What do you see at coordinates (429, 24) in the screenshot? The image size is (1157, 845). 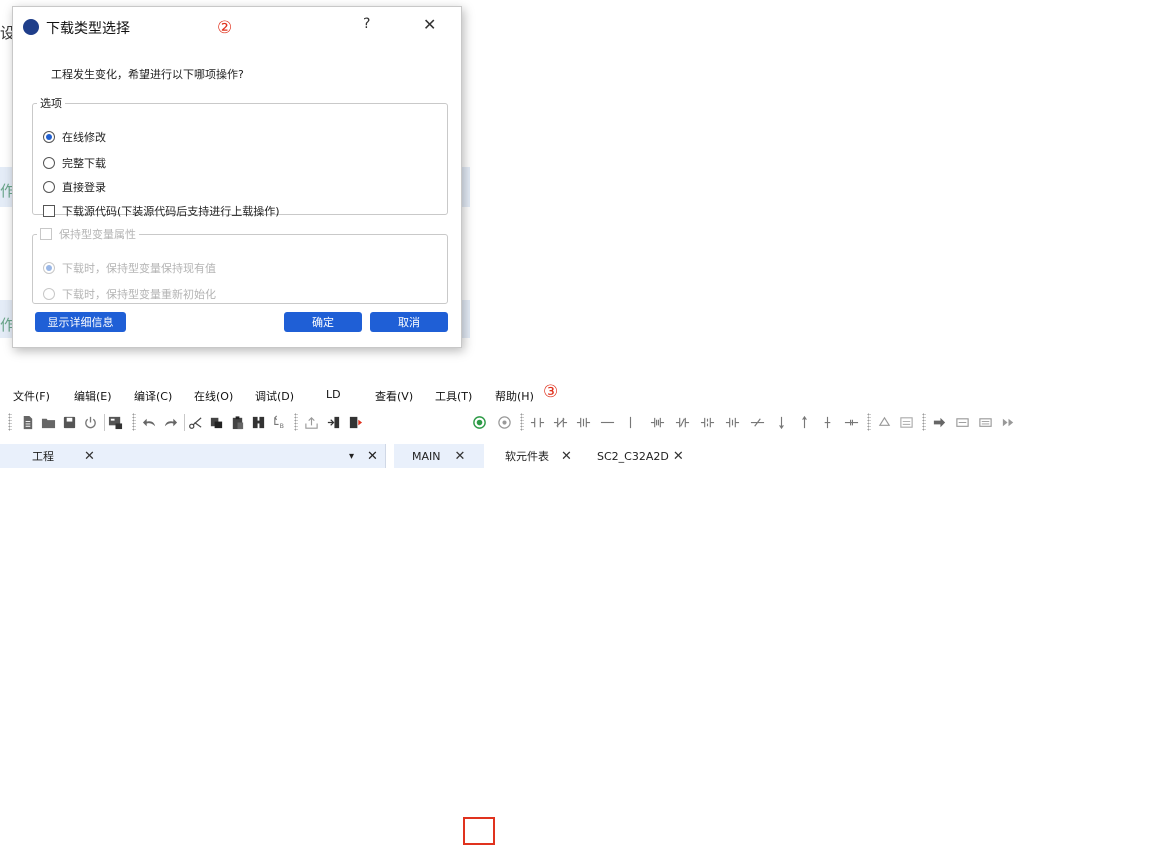 I see `close-button: ✕` at bounding box center [429, 24].